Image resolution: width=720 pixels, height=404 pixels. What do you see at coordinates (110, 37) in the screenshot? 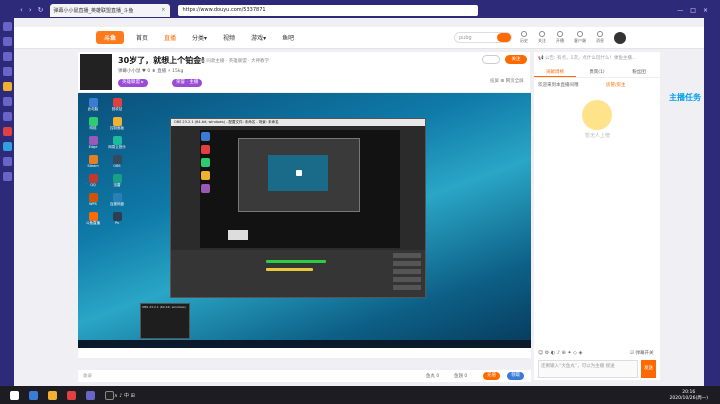
I see `douyu-logo: 斗鱼` at bounding box center [110, 37].